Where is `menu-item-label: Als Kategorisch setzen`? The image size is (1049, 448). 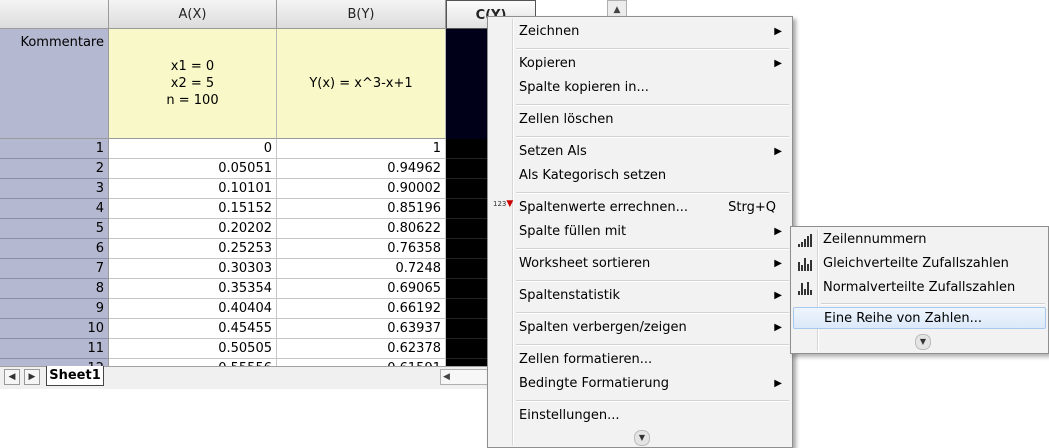 menu-item-label: Als Kategorisch setzen is located at coordinates (593, 175).